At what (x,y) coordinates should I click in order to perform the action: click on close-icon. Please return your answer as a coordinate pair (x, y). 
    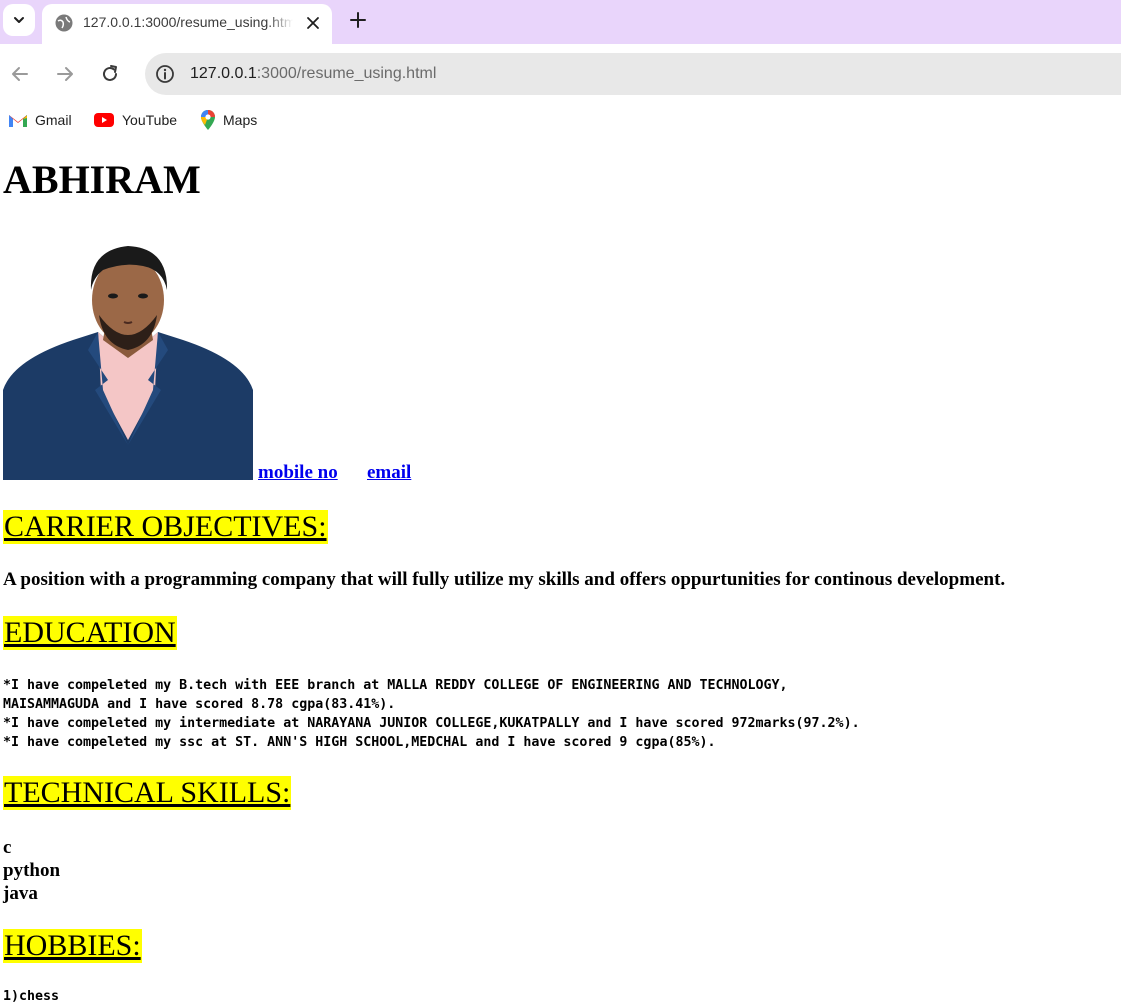
    Looking at the image, I should click on (313, 23).